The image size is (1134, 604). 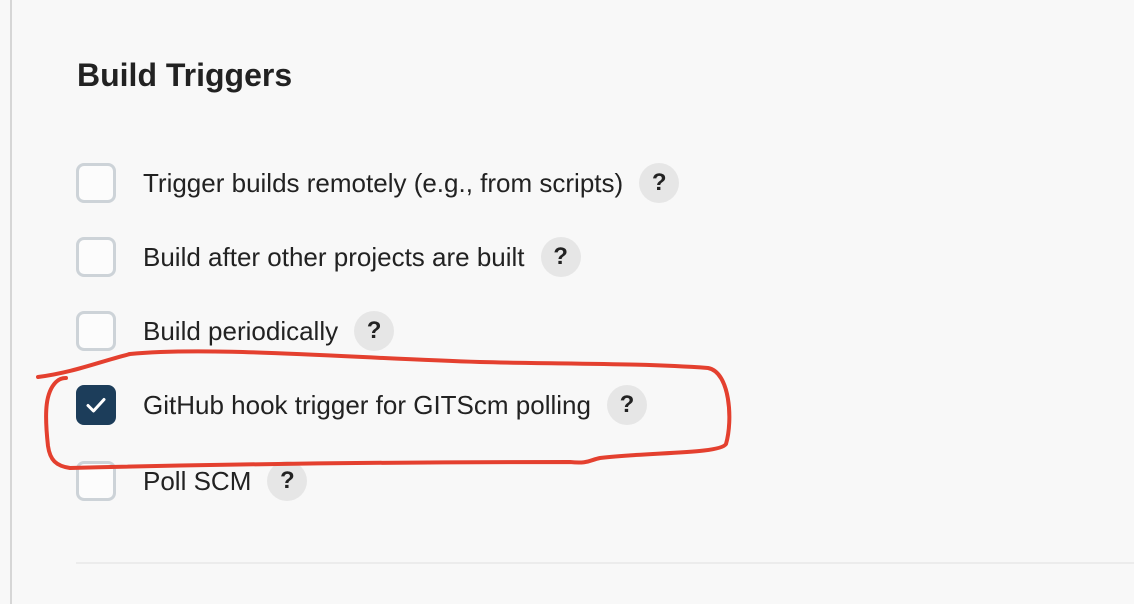 I want to click on build-periodically-label: Build periodically, so click(x=240, y=331).